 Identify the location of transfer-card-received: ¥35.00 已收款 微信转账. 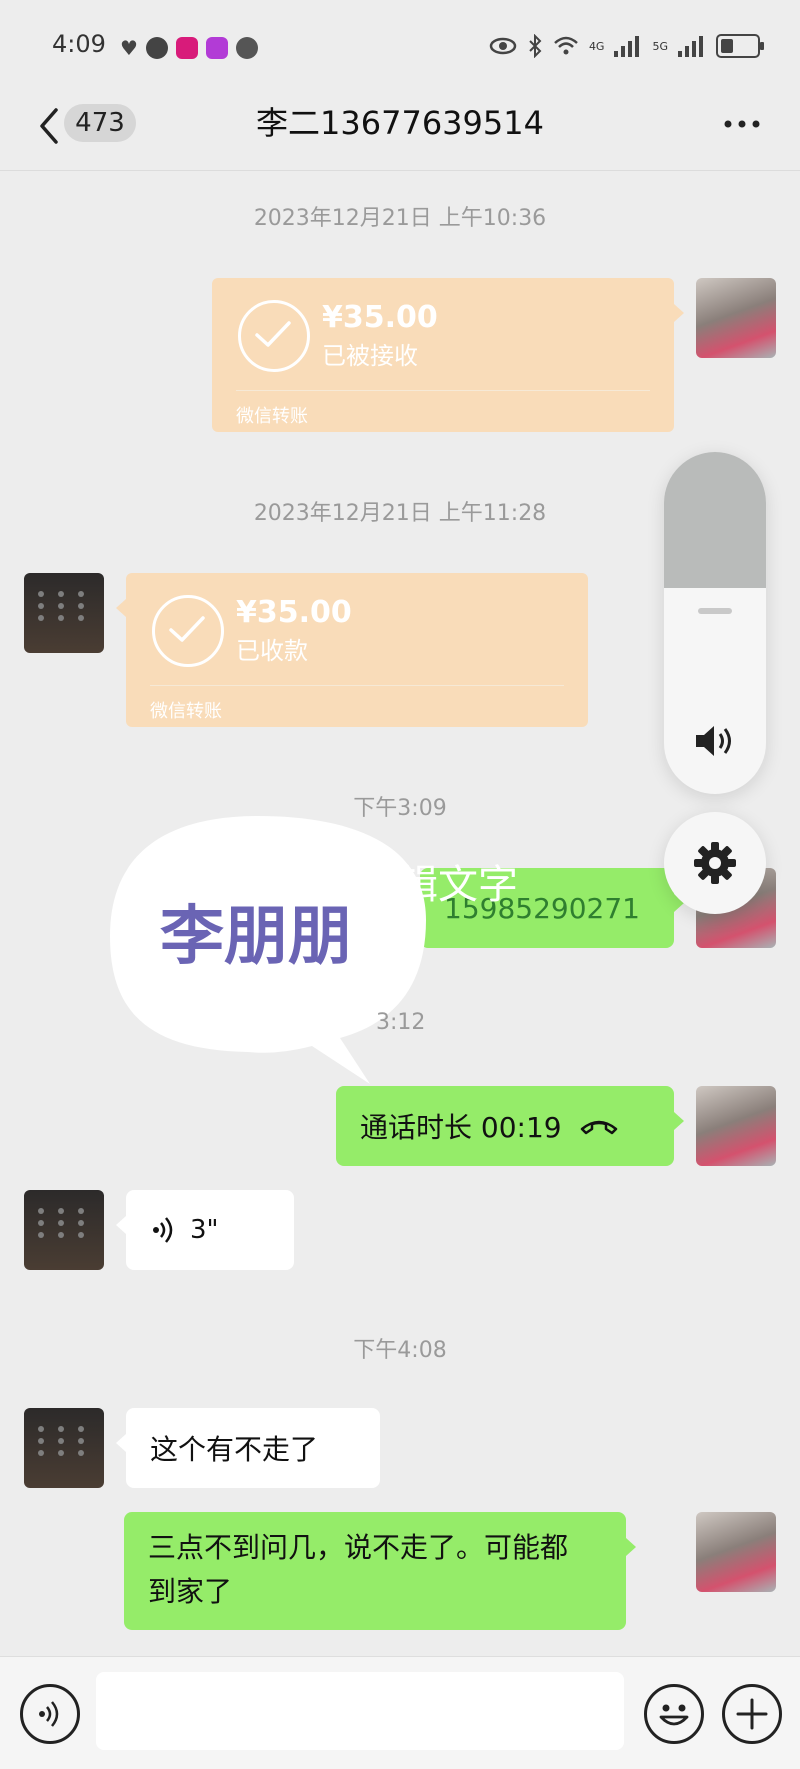
(352, 650).